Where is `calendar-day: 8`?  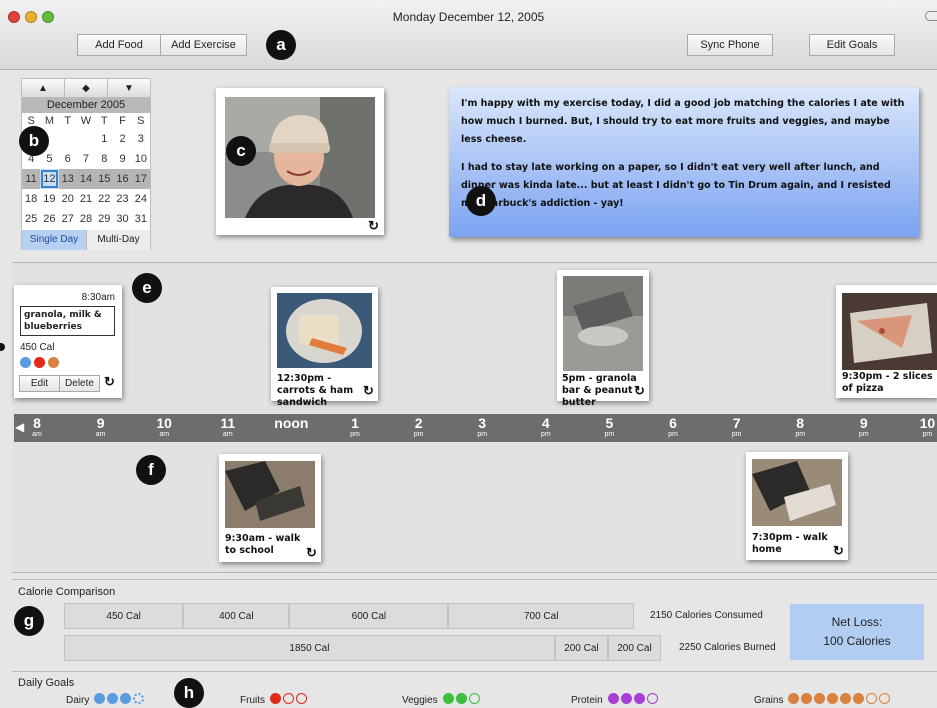
calendar-day: 8 is located at coordinates (104, 159).